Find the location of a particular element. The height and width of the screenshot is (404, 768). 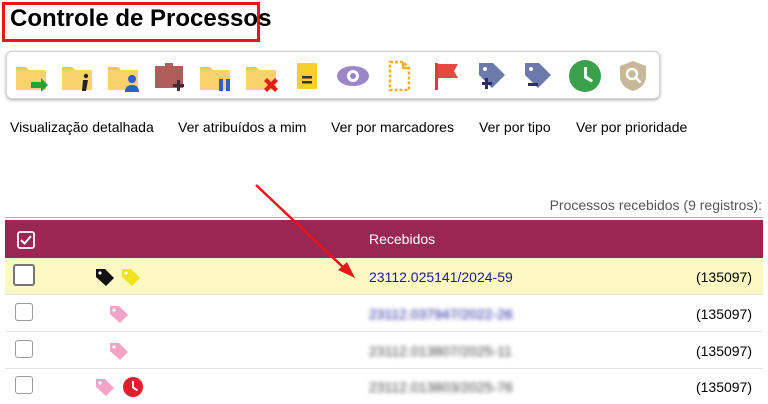

process-info-icon is located at coordinates (77, 76).